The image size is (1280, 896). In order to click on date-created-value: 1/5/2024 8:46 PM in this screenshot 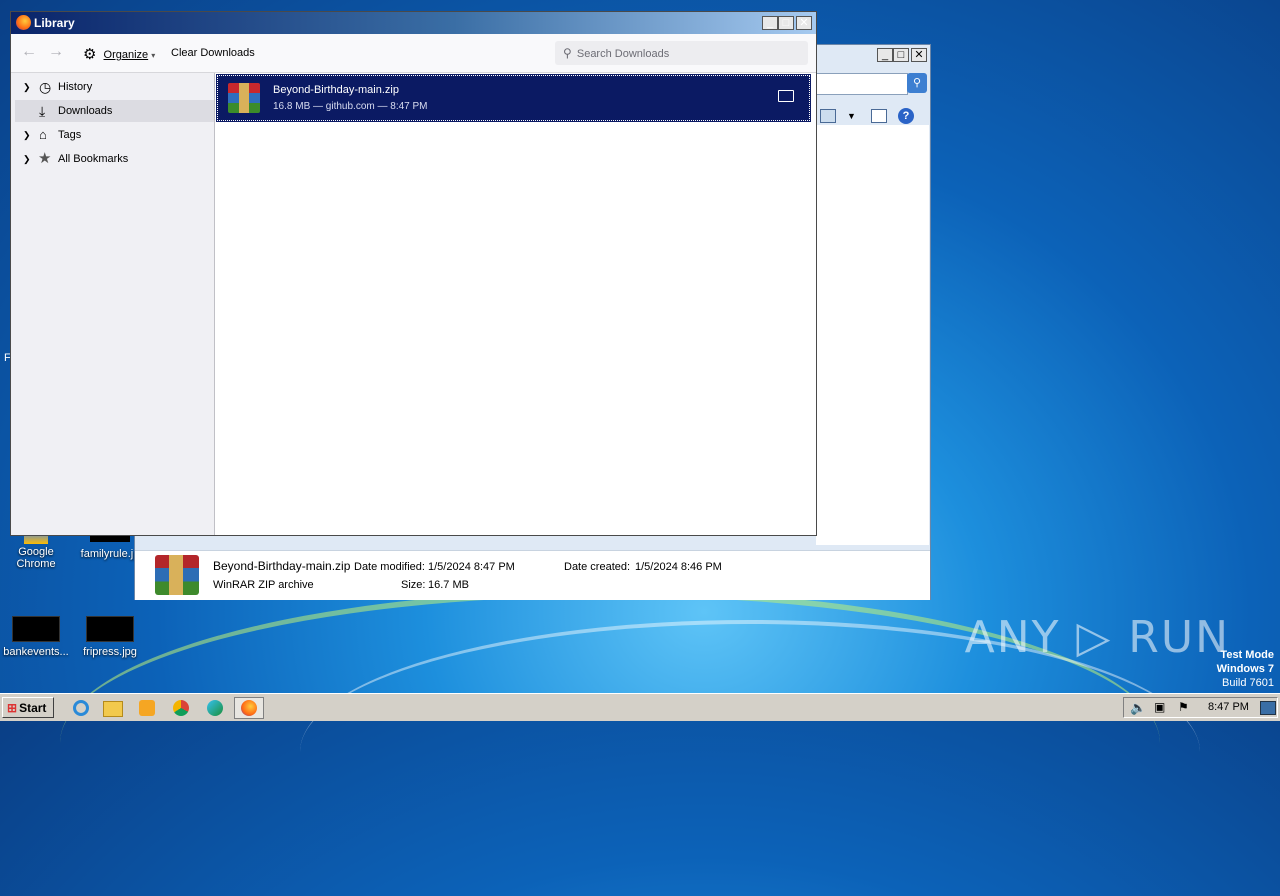, I will do `click(678, 567)`.